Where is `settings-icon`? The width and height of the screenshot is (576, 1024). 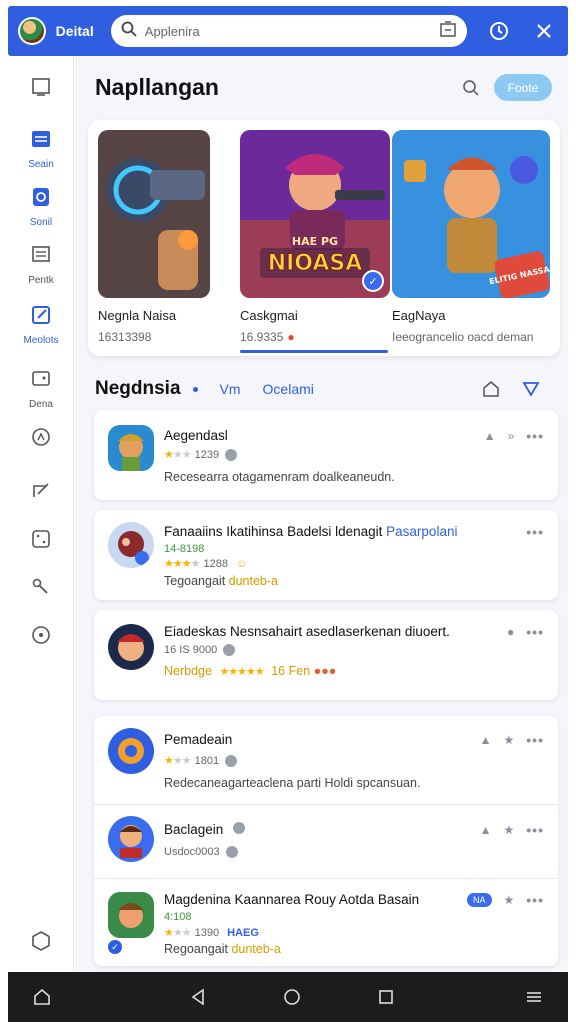 settings-icon is located at coordinates (41, 637).